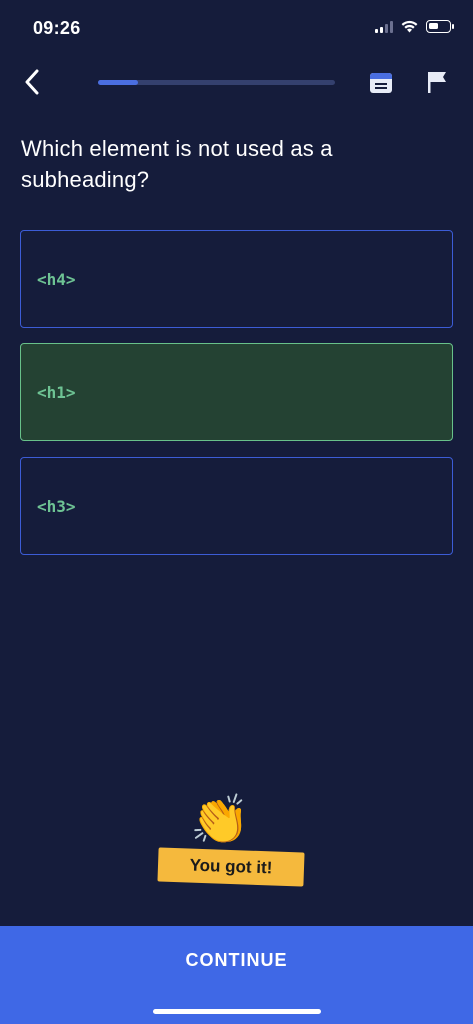 This screenshot has width=473, height=1024. Describe the element at coordinates (236, 392) in the screenshot. I see `answer-option-2-correct: <h1>` at that location.